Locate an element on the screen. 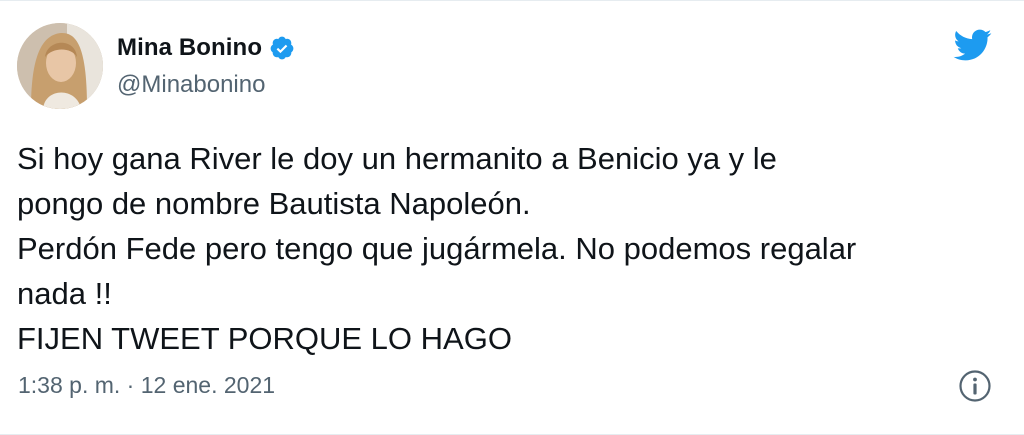 This screenshot has height=435, width=1024. tweet-time: 1:38 p. m. is located at coordinates (69, 385).